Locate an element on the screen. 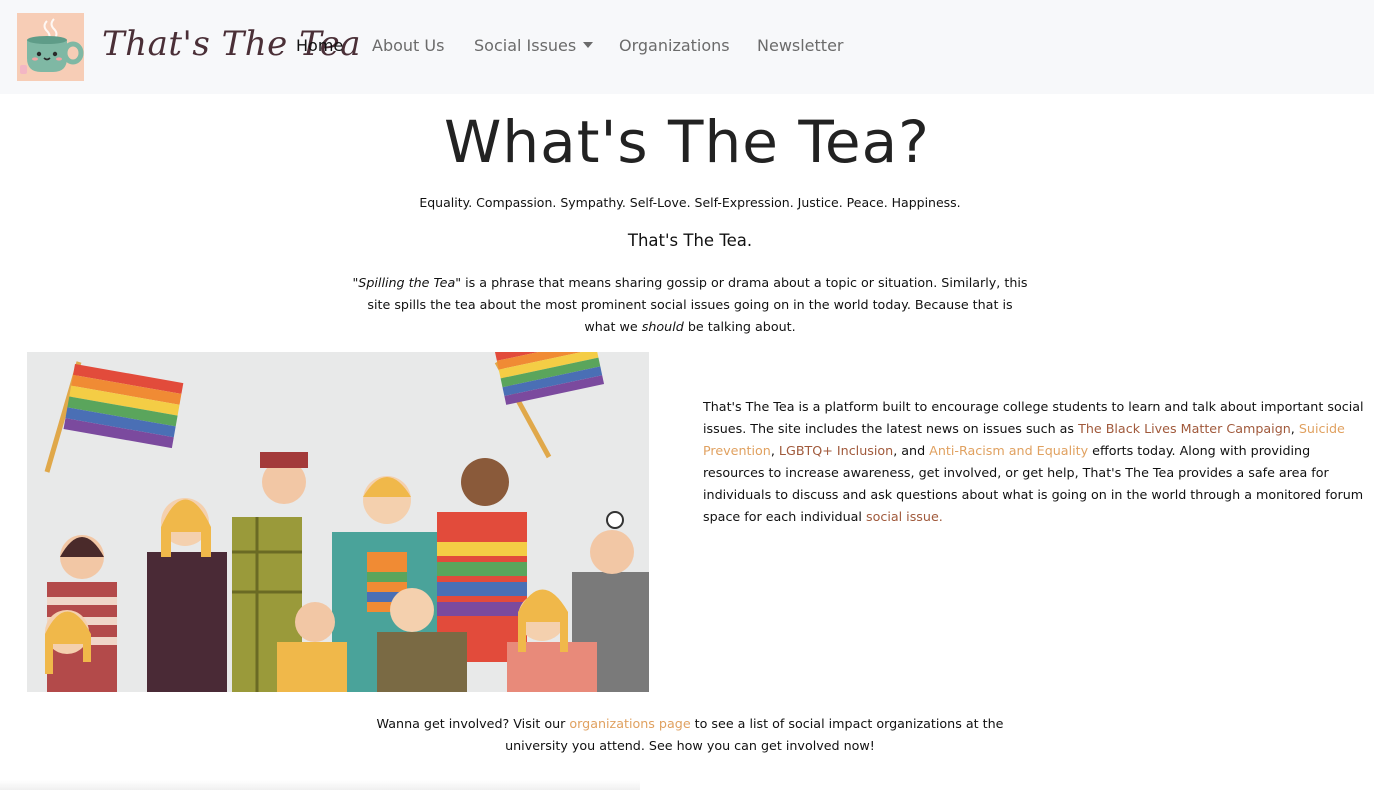 The width and height of the screenshot is (1374, 790). caret-down-icon is located at coordinates (588, 45).